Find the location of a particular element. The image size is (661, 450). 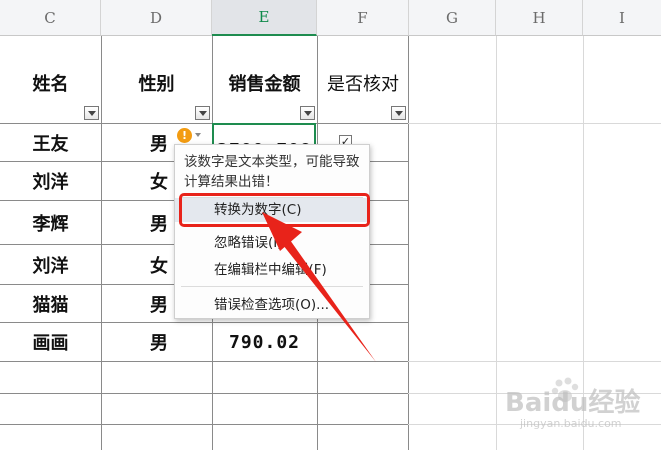

watermark-brand: Baidu经验 is located at coordinates (573, 403).